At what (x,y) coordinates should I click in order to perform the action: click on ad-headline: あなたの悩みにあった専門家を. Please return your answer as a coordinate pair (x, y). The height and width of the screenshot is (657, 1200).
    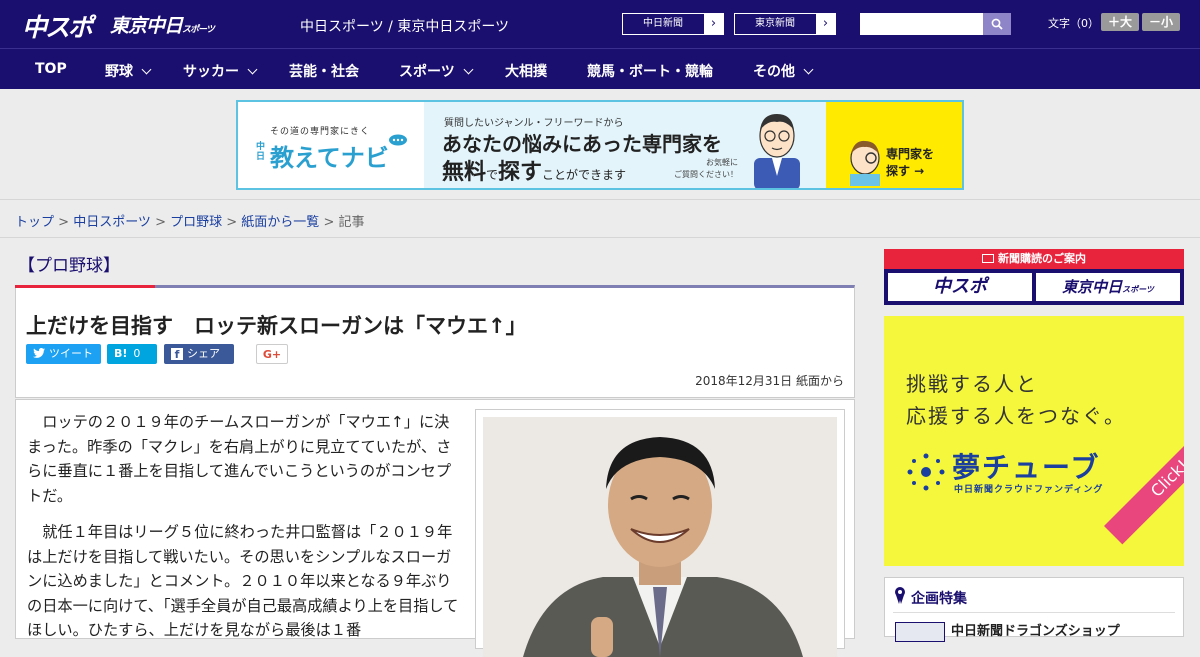
    Looking at the image, I should click on (582, 144).